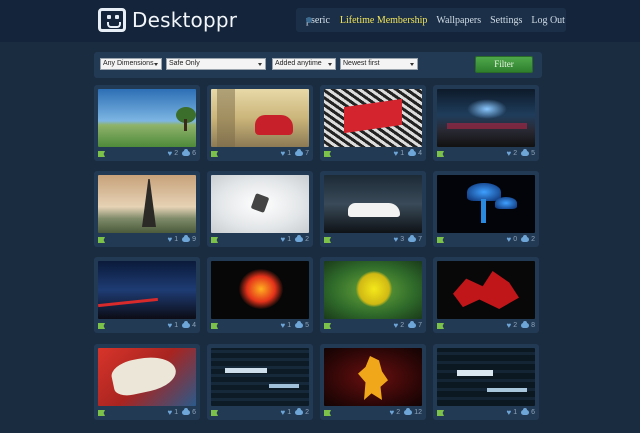 The image size is (640, 433). What do you see at coordinates (112, 20) in the screenshot?
I see `logo-icon` at bounding box center [112, 20].